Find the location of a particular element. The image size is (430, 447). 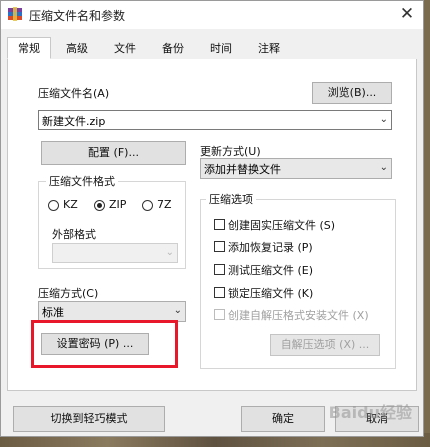

recovery-record-label: 添加恢复记录 (P) is located at coordinates (270, 247).